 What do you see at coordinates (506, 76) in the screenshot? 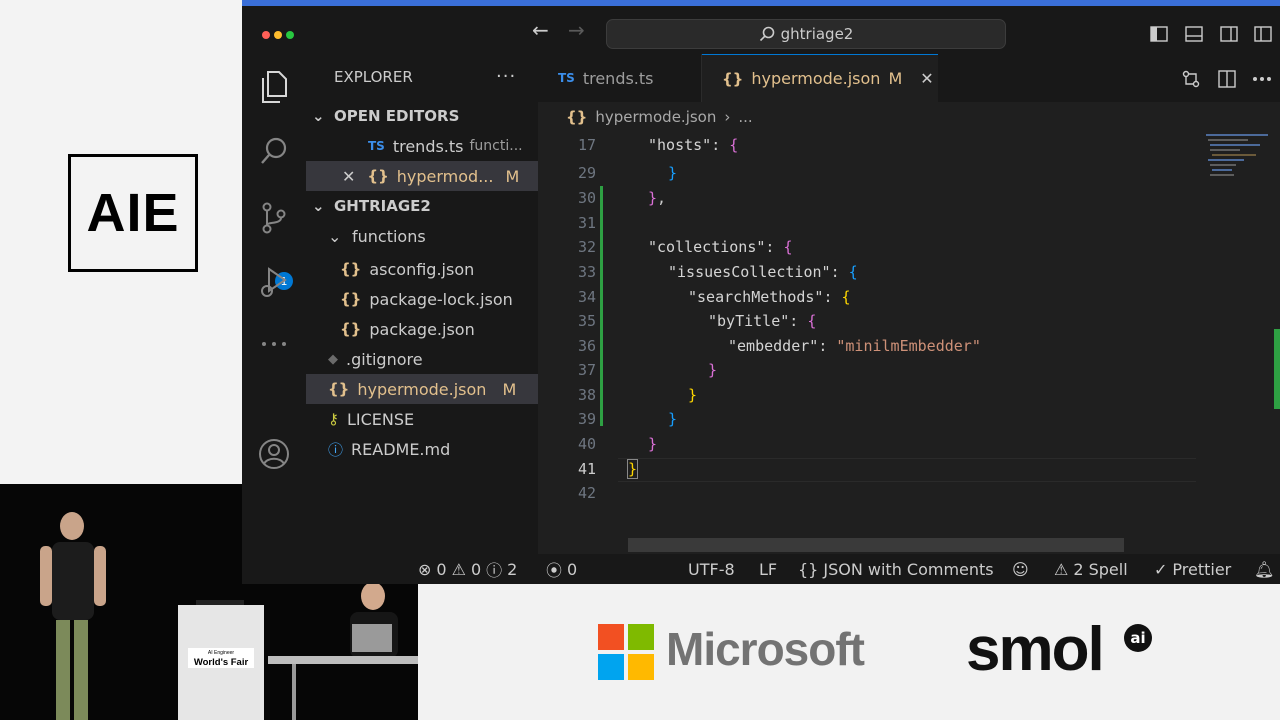
I see `more-actions-icon: ···` at bounding box center [506, 76].